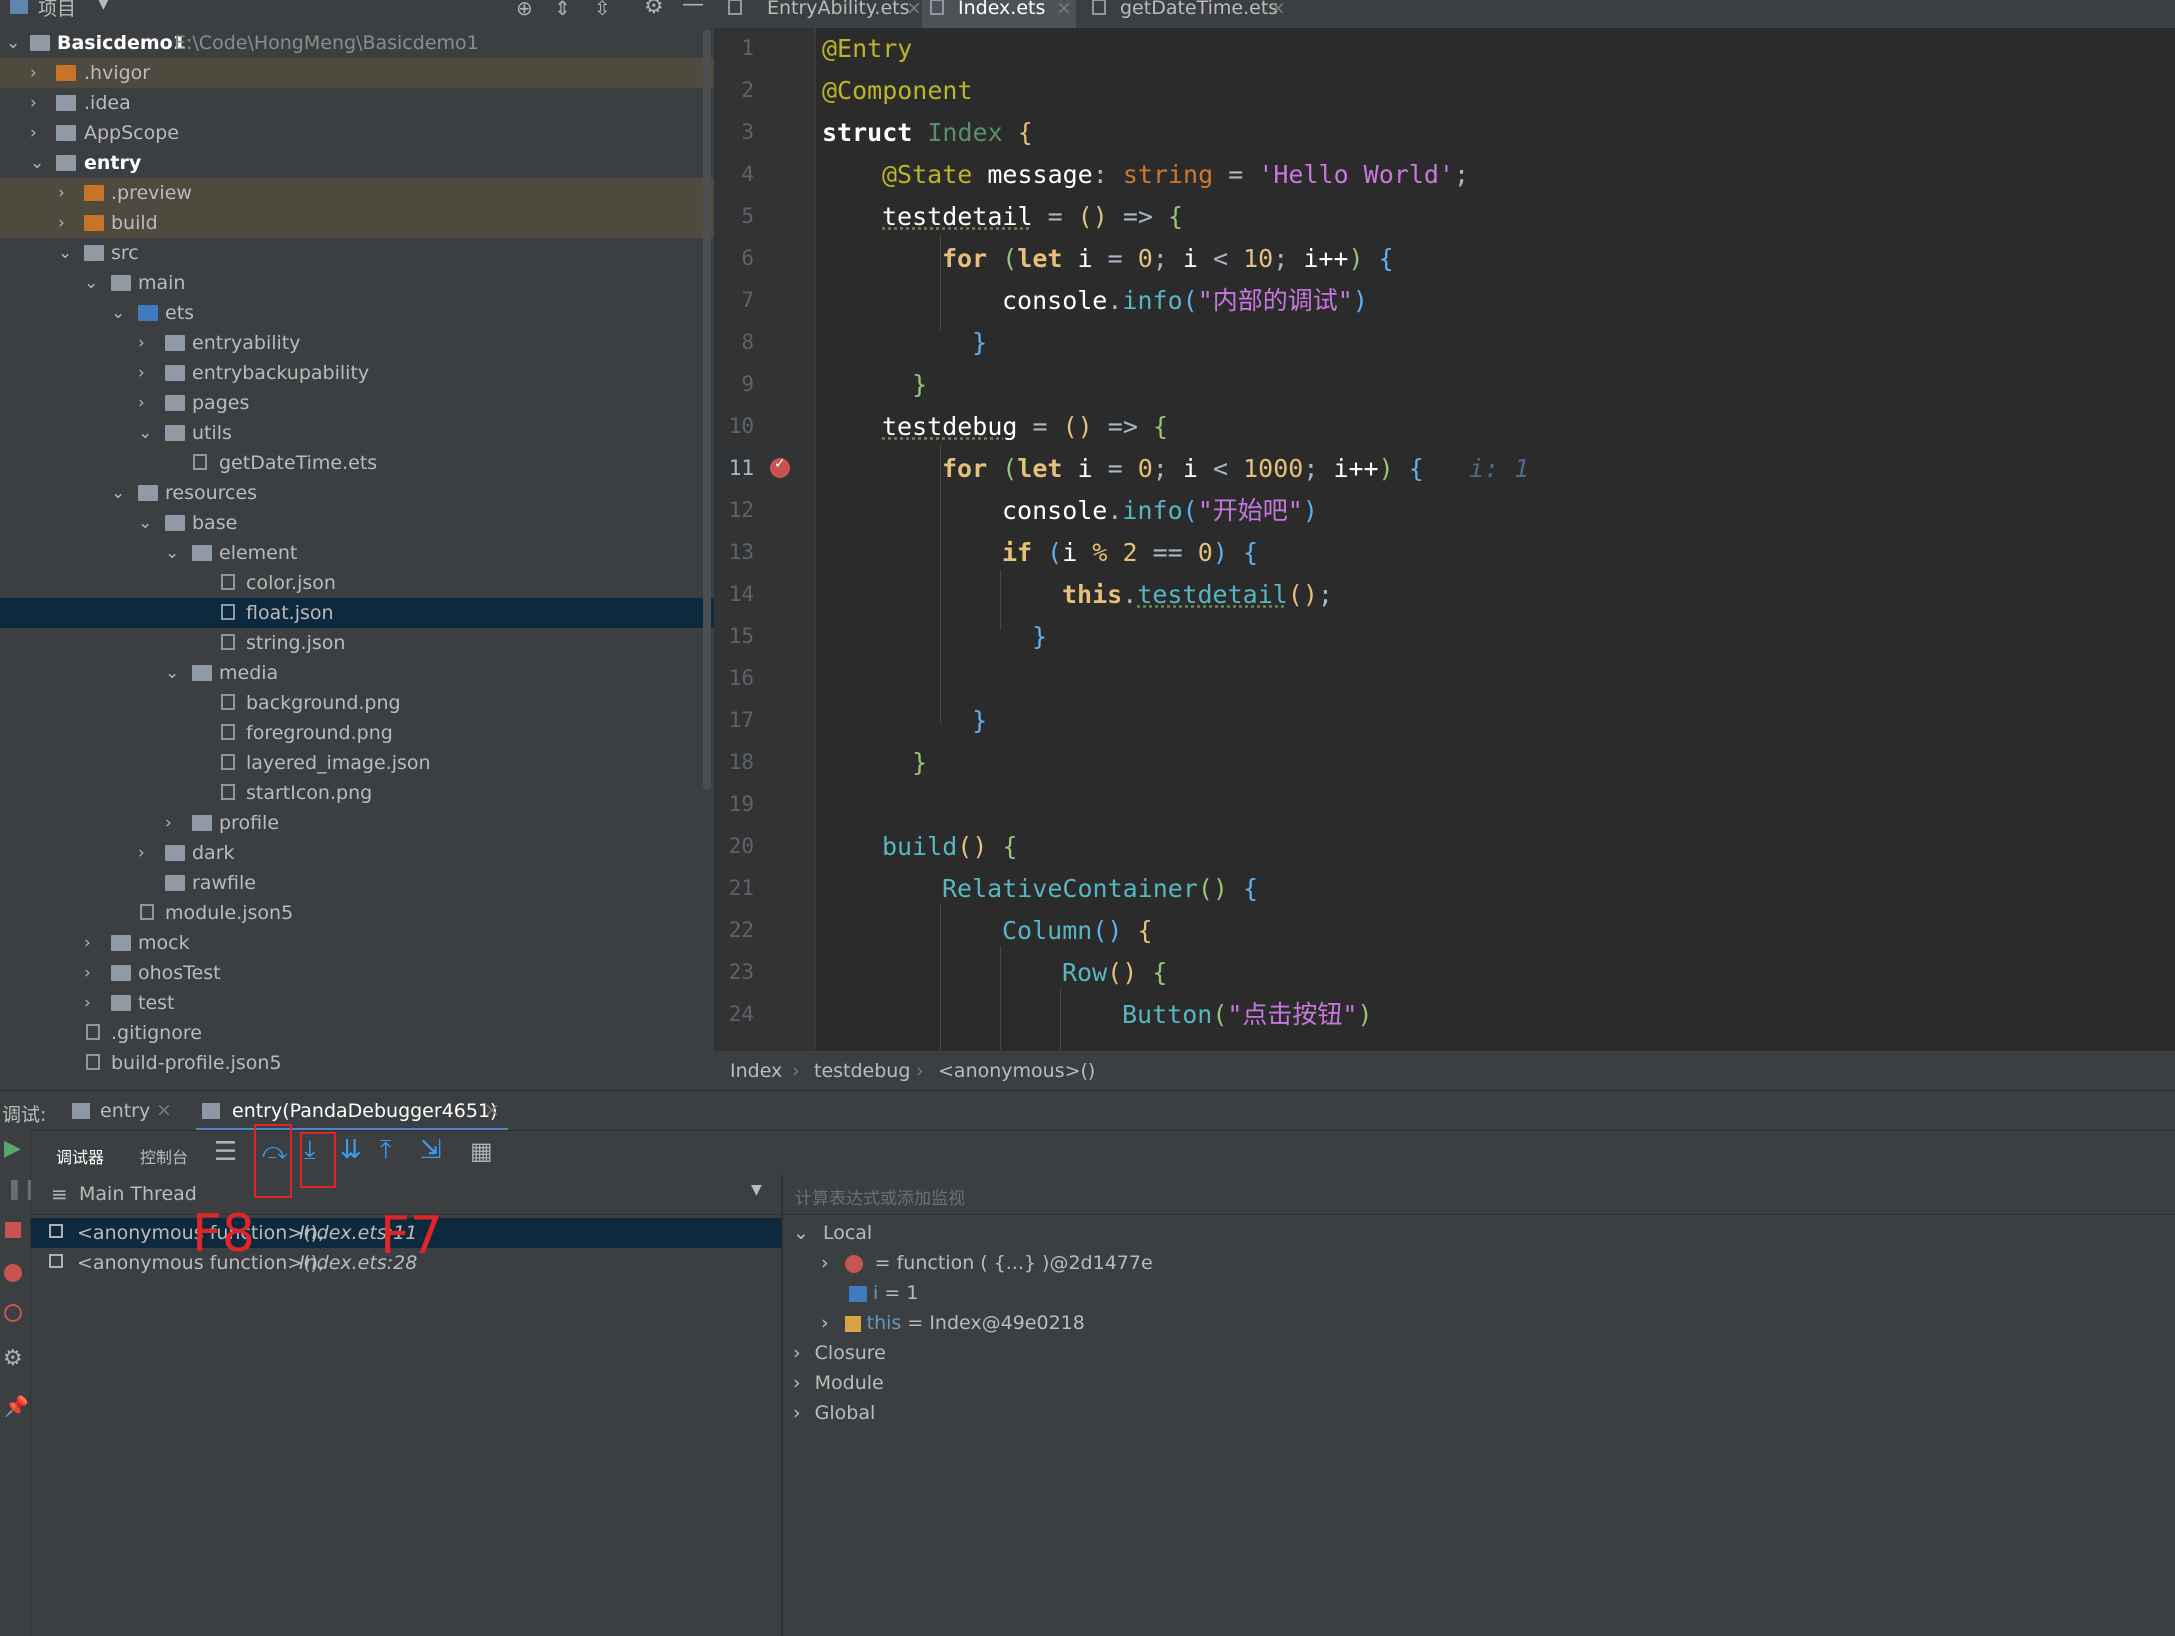  Describe the element at coordinates (357, 343) in the screenshot. I see `tree-item-entryability: › entryability` at that location.